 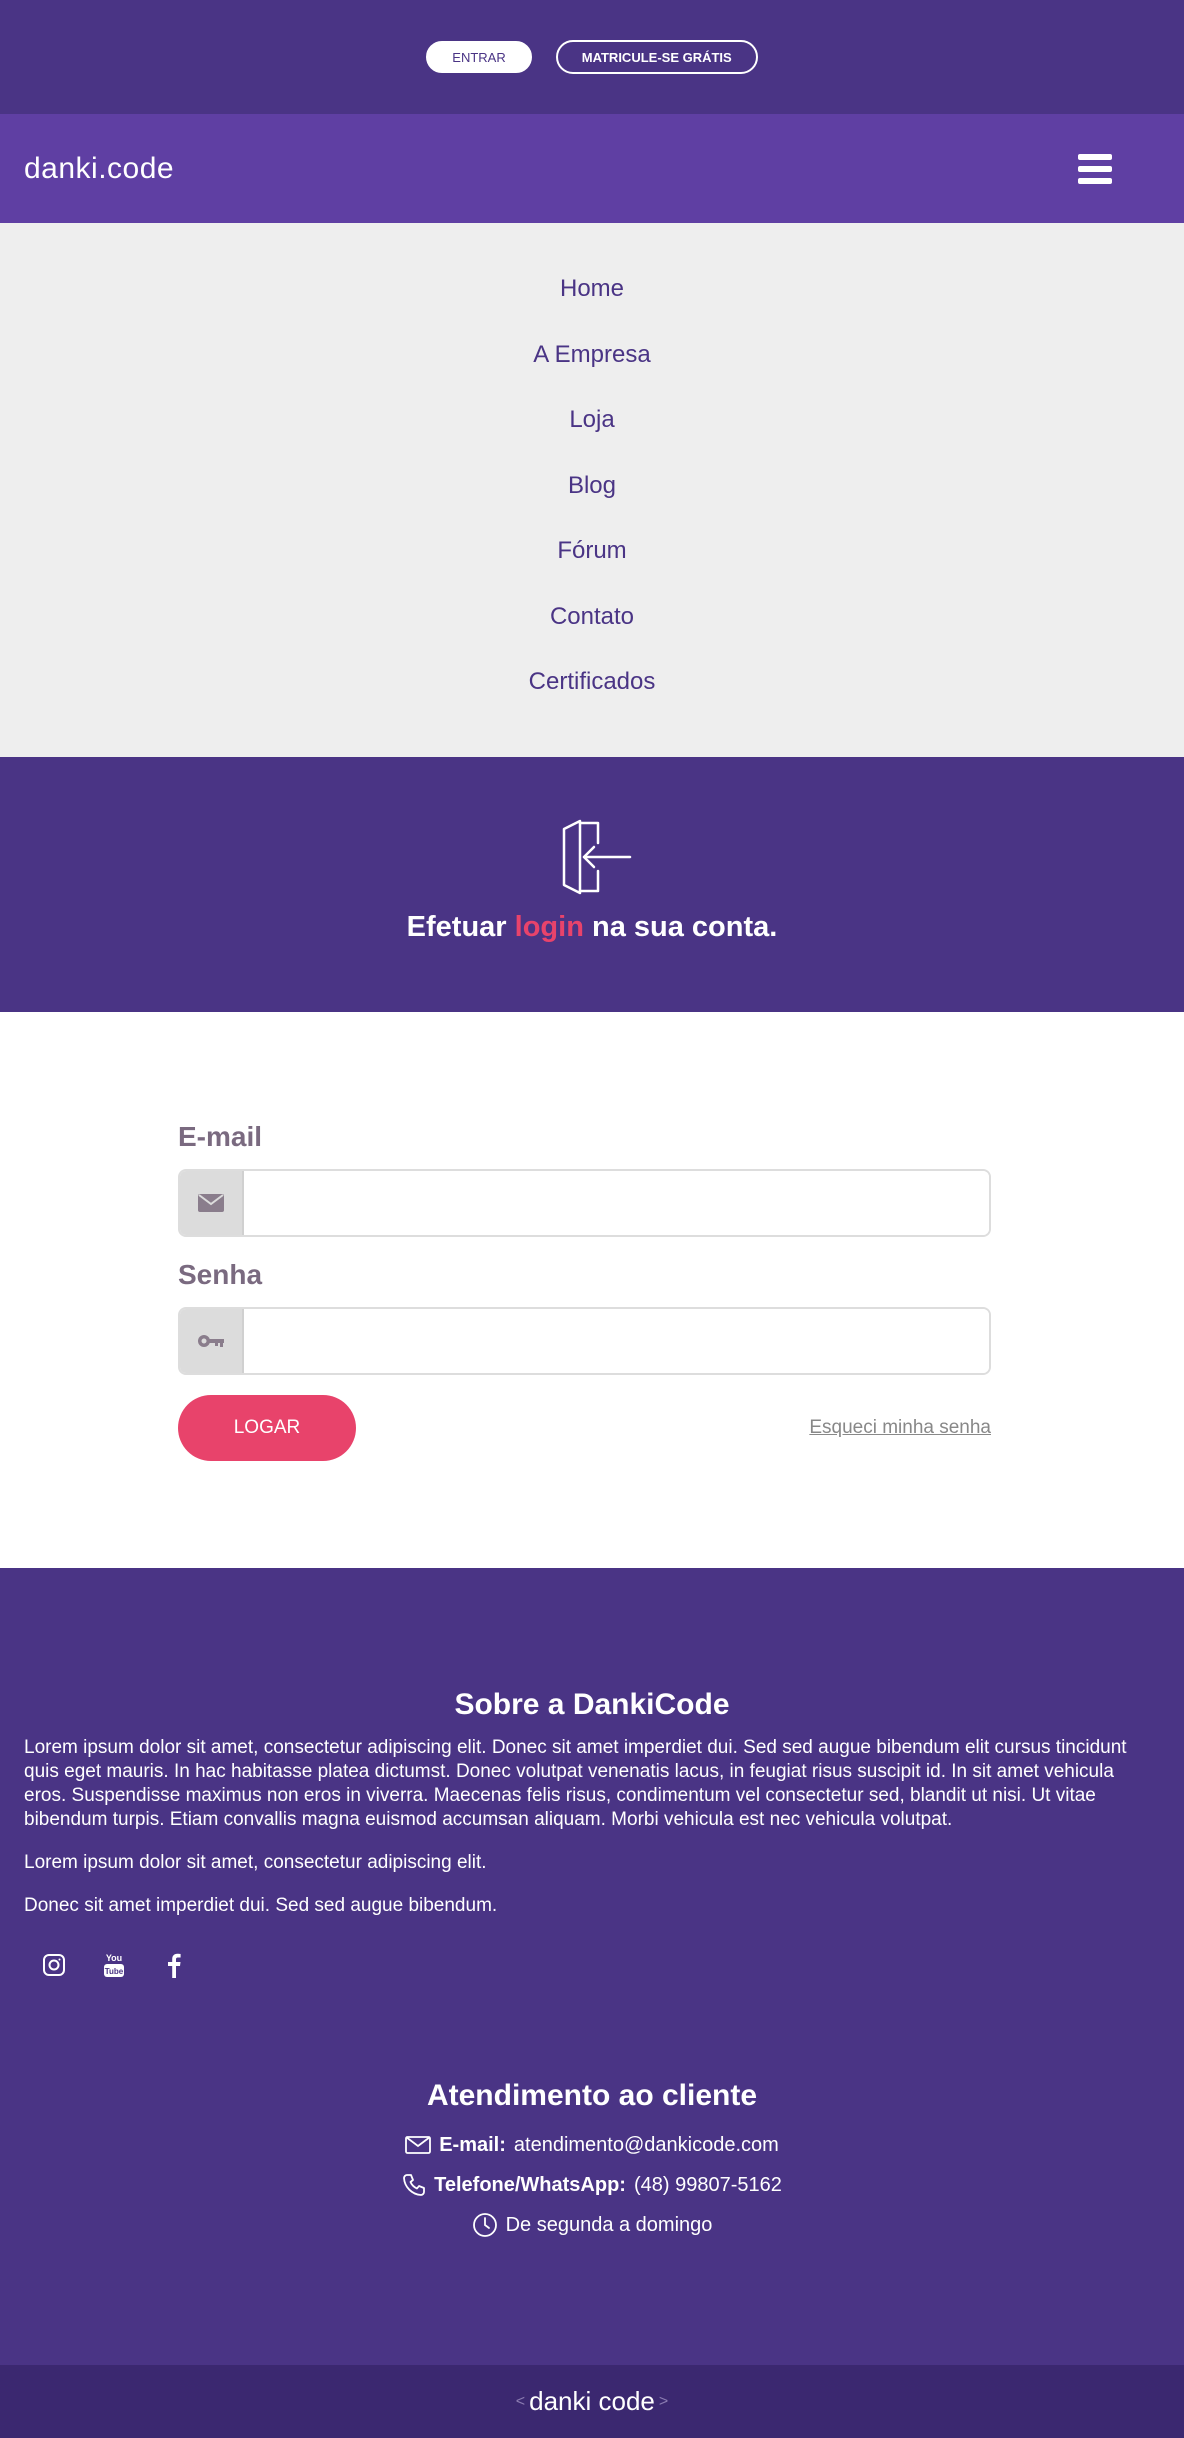 I want to click on logo-bracket-left: <, so click(x=520, y=2401).